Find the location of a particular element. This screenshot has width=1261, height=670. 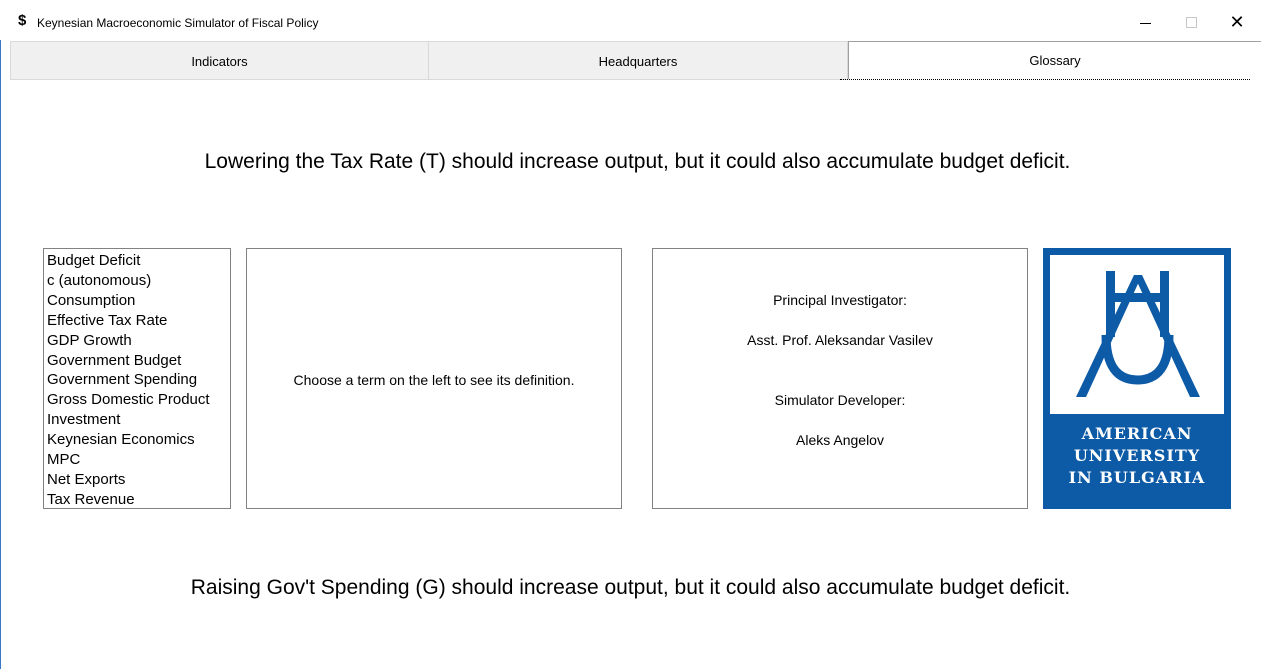

list-item: MPC is located at coordinates (138, 460).